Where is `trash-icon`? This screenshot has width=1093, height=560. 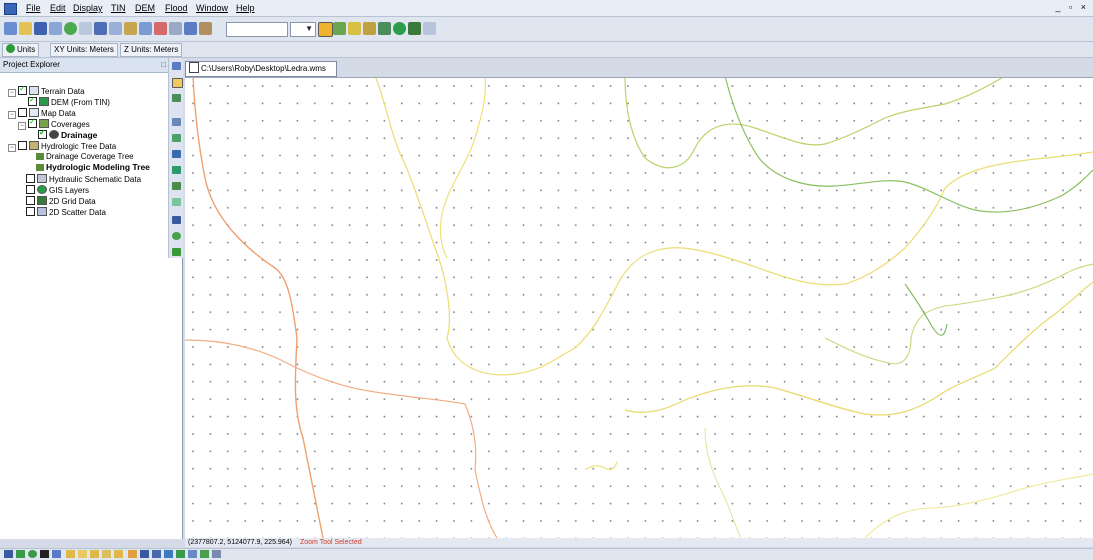 trash-icon is located at coordinates (205, 28).